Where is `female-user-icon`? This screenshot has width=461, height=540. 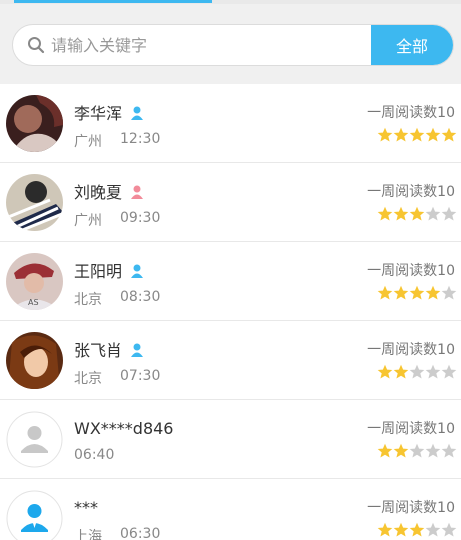 female-user-icon is located at coordinates (137, 191).